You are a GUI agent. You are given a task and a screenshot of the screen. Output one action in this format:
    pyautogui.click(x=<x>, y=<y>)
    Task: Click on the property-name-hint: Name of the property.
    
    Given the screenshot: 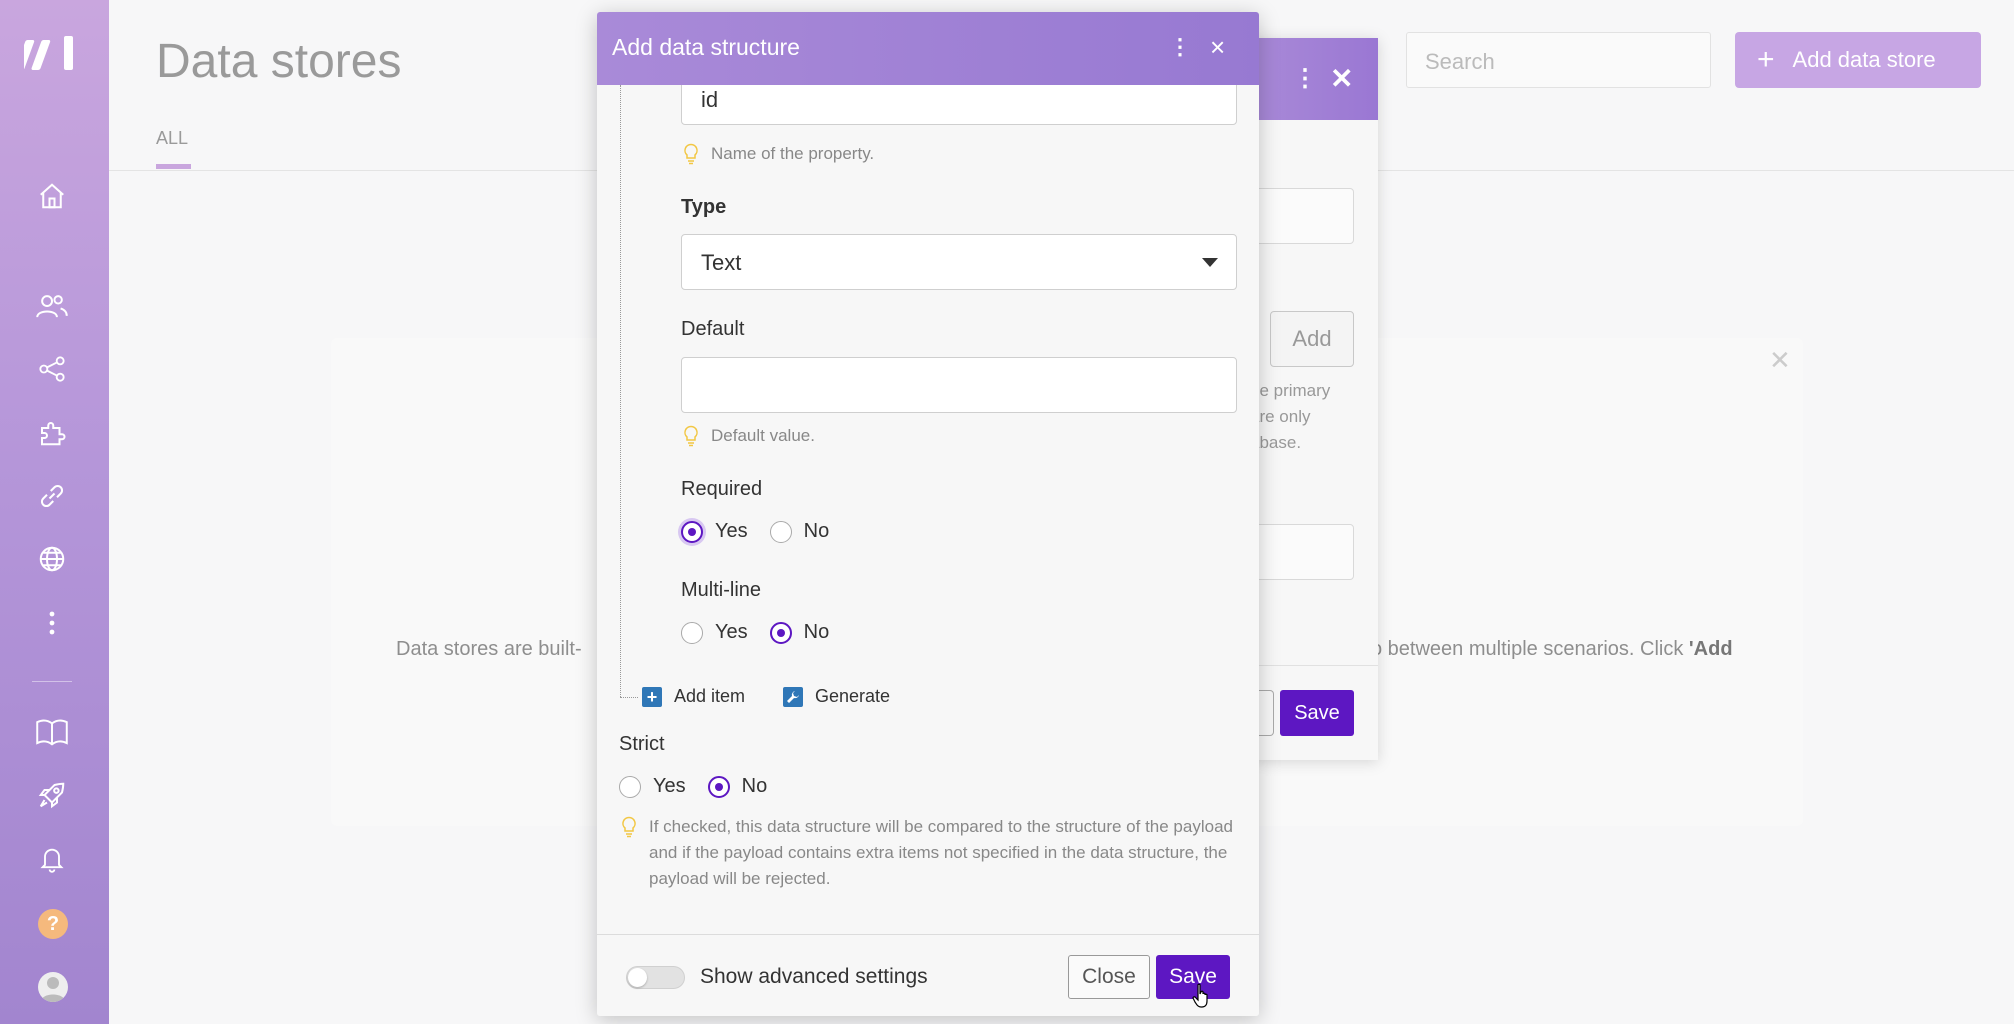 What is the action you would take?
    pyautogui.click(x=778, y=154)
    